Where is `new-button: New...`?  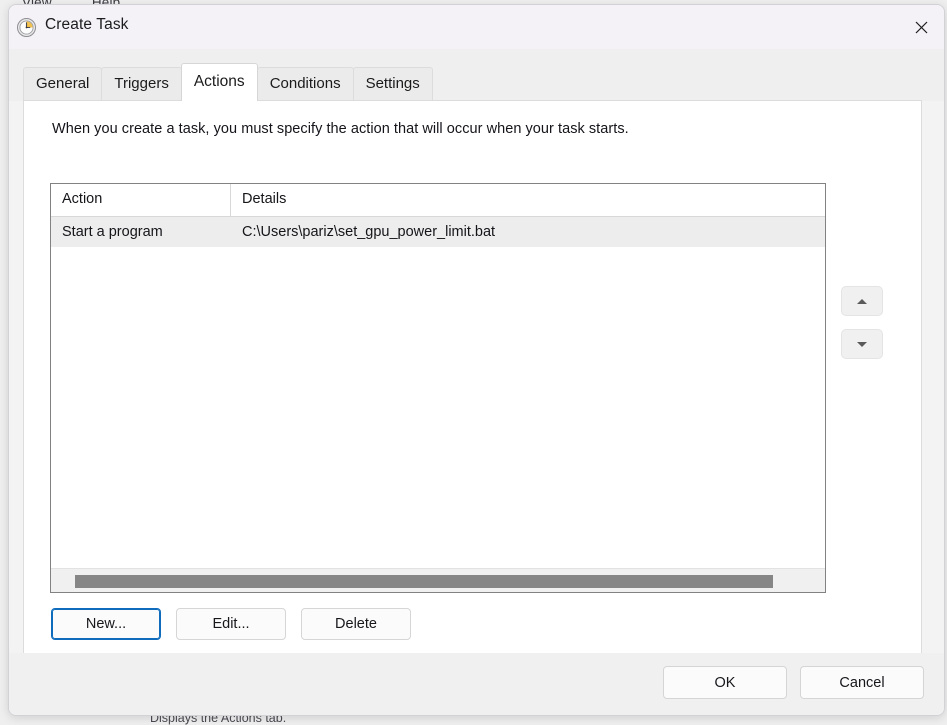 new-button: New... is located at coordinates (106, 624).